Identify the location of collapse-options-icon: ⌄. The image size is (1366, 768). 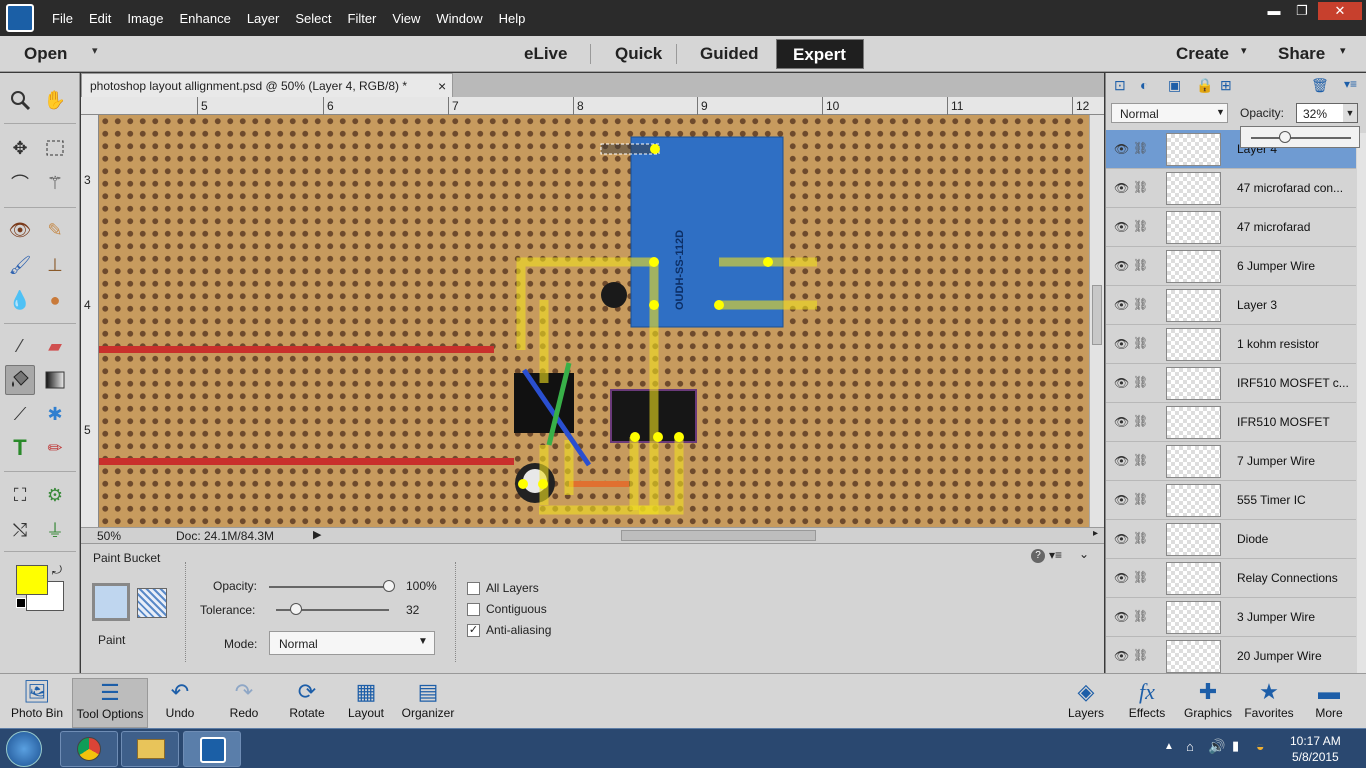
(1084, 554).